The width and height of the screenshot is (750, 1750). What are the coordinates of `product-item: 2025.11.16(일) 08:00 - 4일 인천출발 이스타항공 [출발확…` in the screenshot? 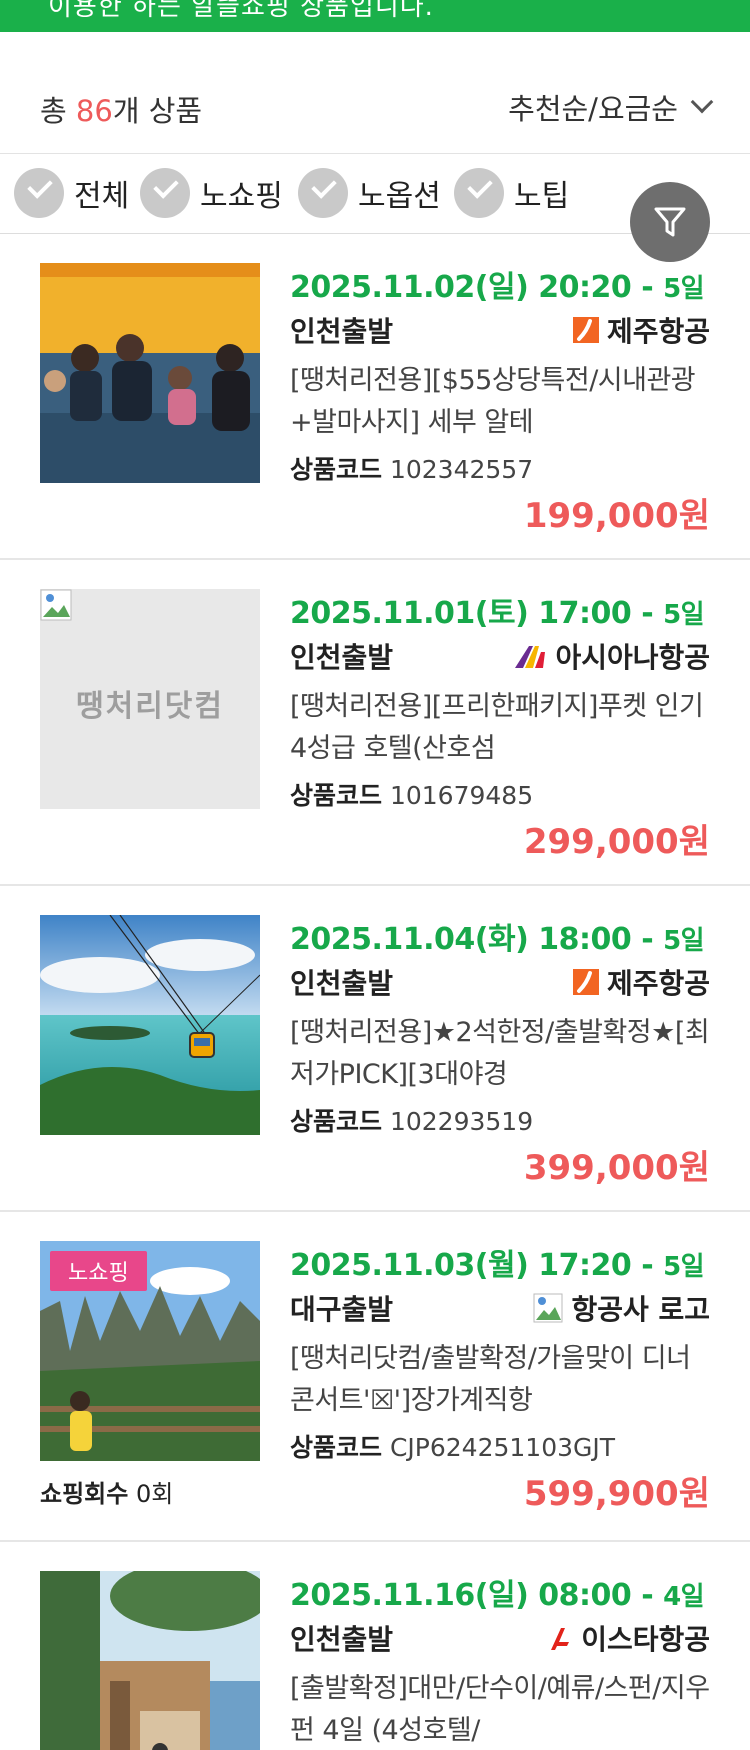 It's located at (375, 1646).